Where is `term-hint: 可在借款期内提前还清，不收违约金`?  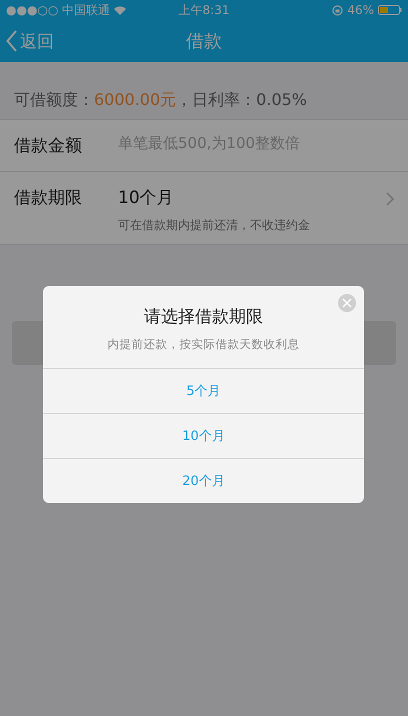 term-hint: 可在借款期内提前还清，不收违约金 is located at coordinates (214, 225).